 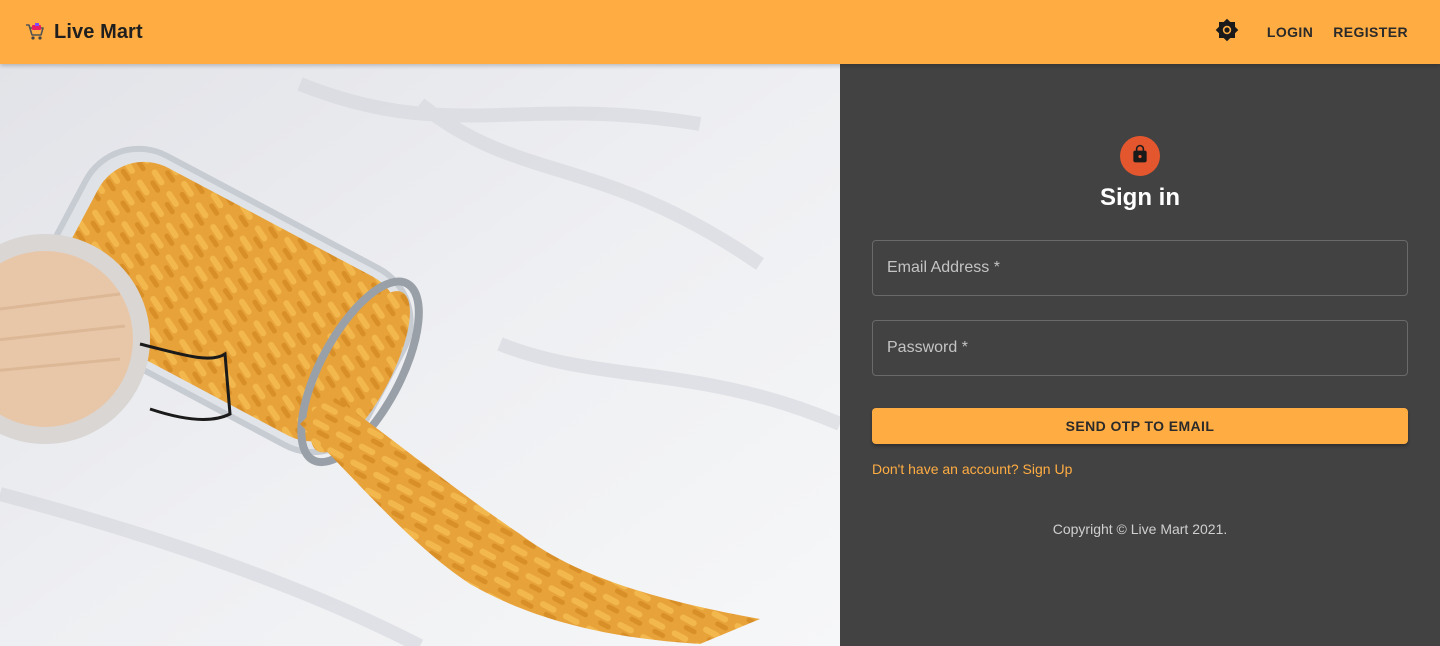 I want to click on send-otp-button: SEND OTP TO EMAIL, so click(x=1140, y=426).